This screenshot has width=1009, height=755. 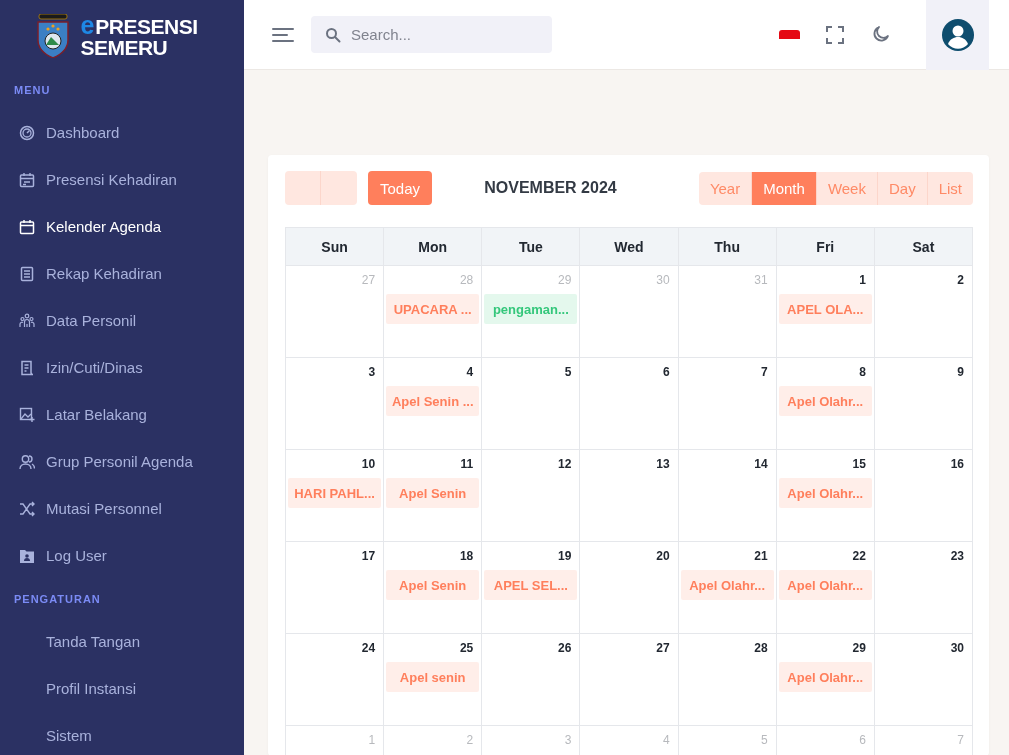 What do you see at coordinates (122, 273) in the screenshot?
I see `sidebar-item: Rekap Kehadiran` at bounding box center [122, 273].